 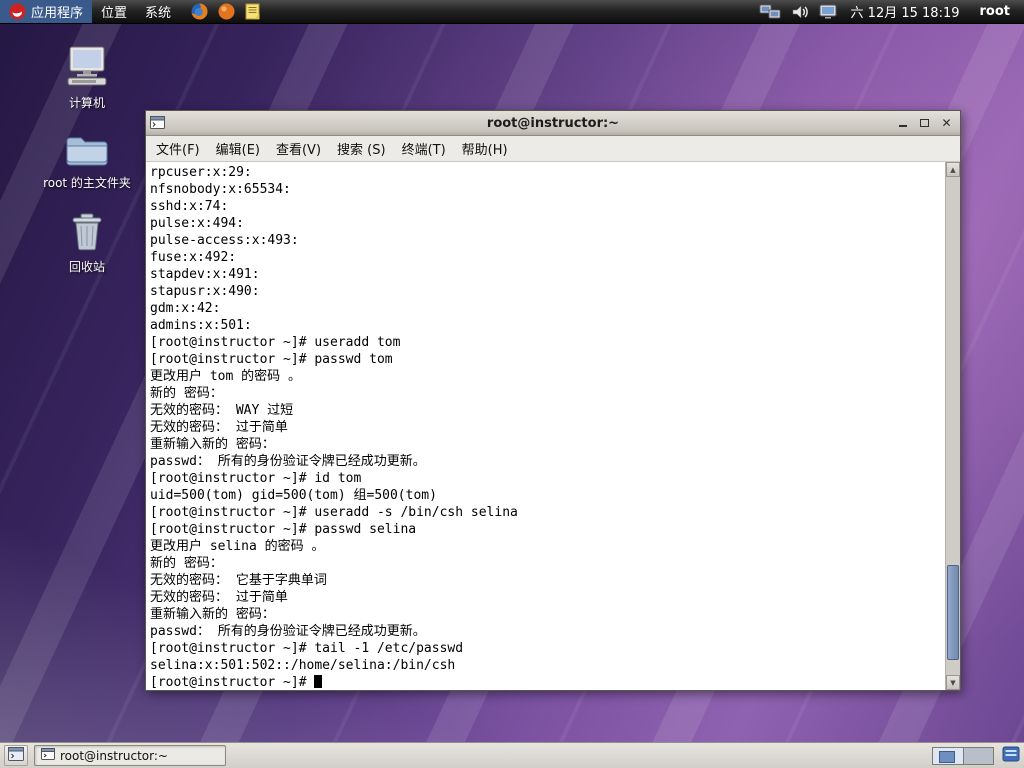 I want to click on system-menu-label: 系统, so click(x=158, y=13).